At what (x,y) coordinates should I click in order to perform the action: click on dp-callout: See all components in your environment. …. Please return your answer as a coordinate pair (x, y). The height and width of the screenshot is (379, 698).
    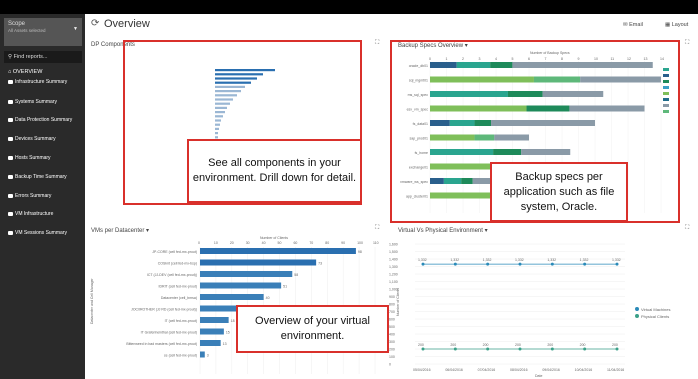
    Looking at the image, I should click on (274, 171).